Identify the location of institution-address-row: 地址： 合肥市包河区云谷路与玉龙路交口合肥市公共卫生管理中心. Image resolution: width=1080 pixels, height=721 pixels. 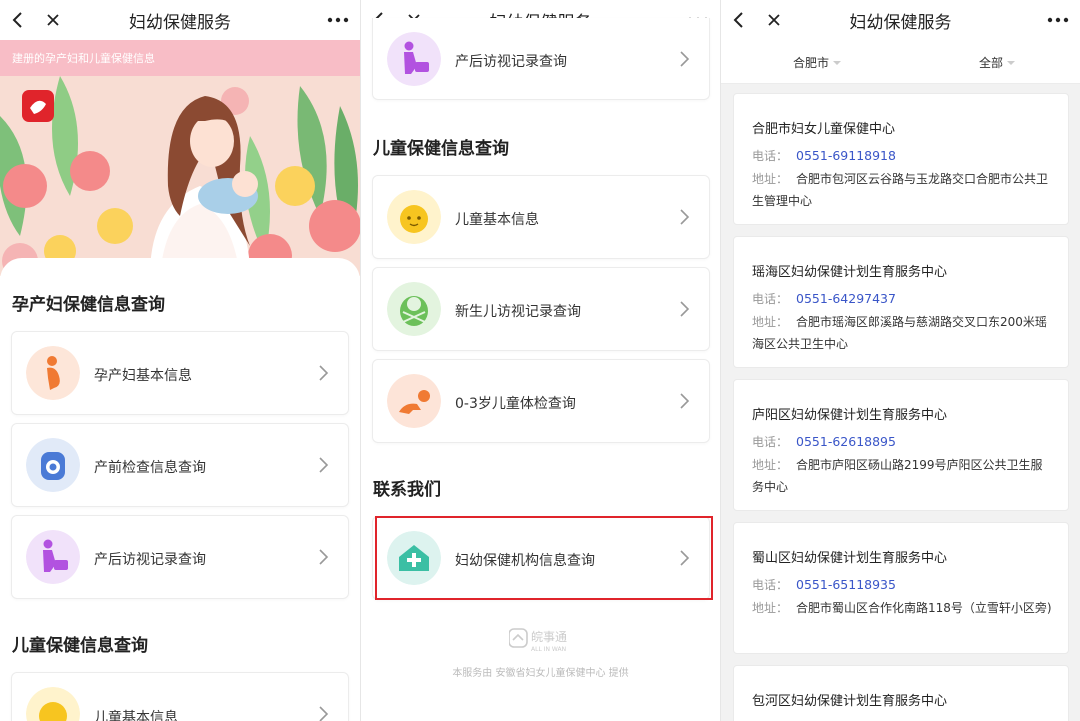
(902, 190).